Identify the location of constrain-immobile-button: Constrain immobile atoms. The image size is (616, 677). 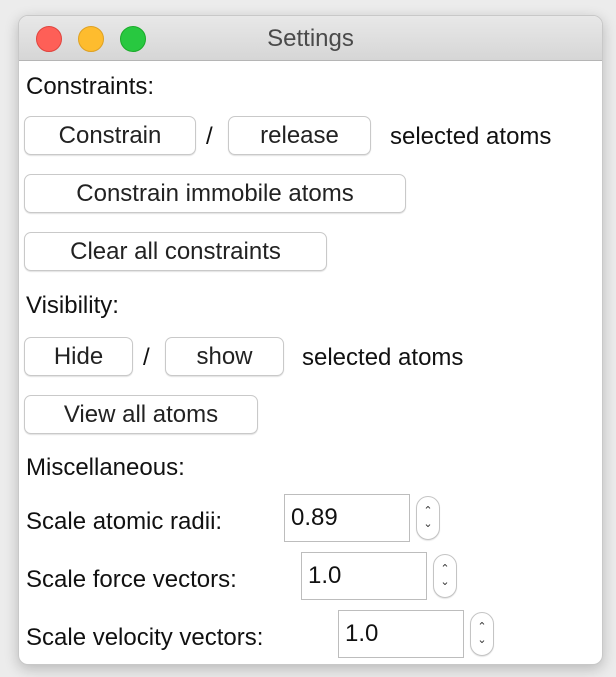
(215, 193).